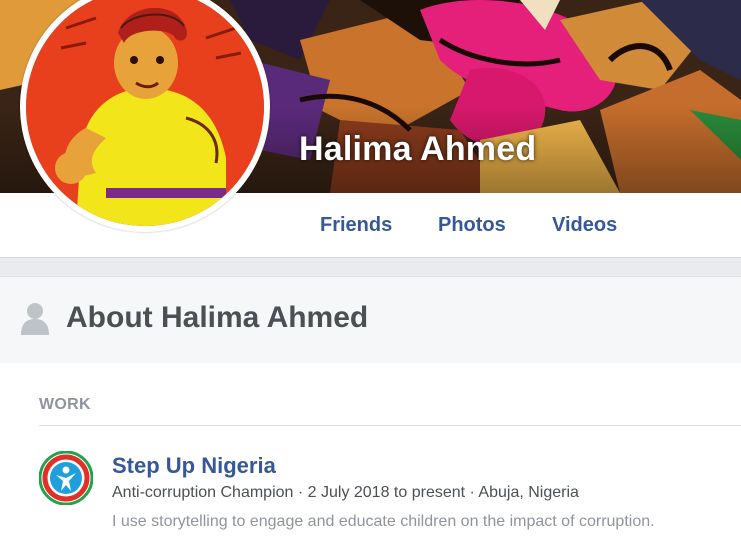 The width and height of the screenshot is (741, 547). Describe the element at coordinates (145, 113) in the screenshot. I see `avatar-illustration` at that location.